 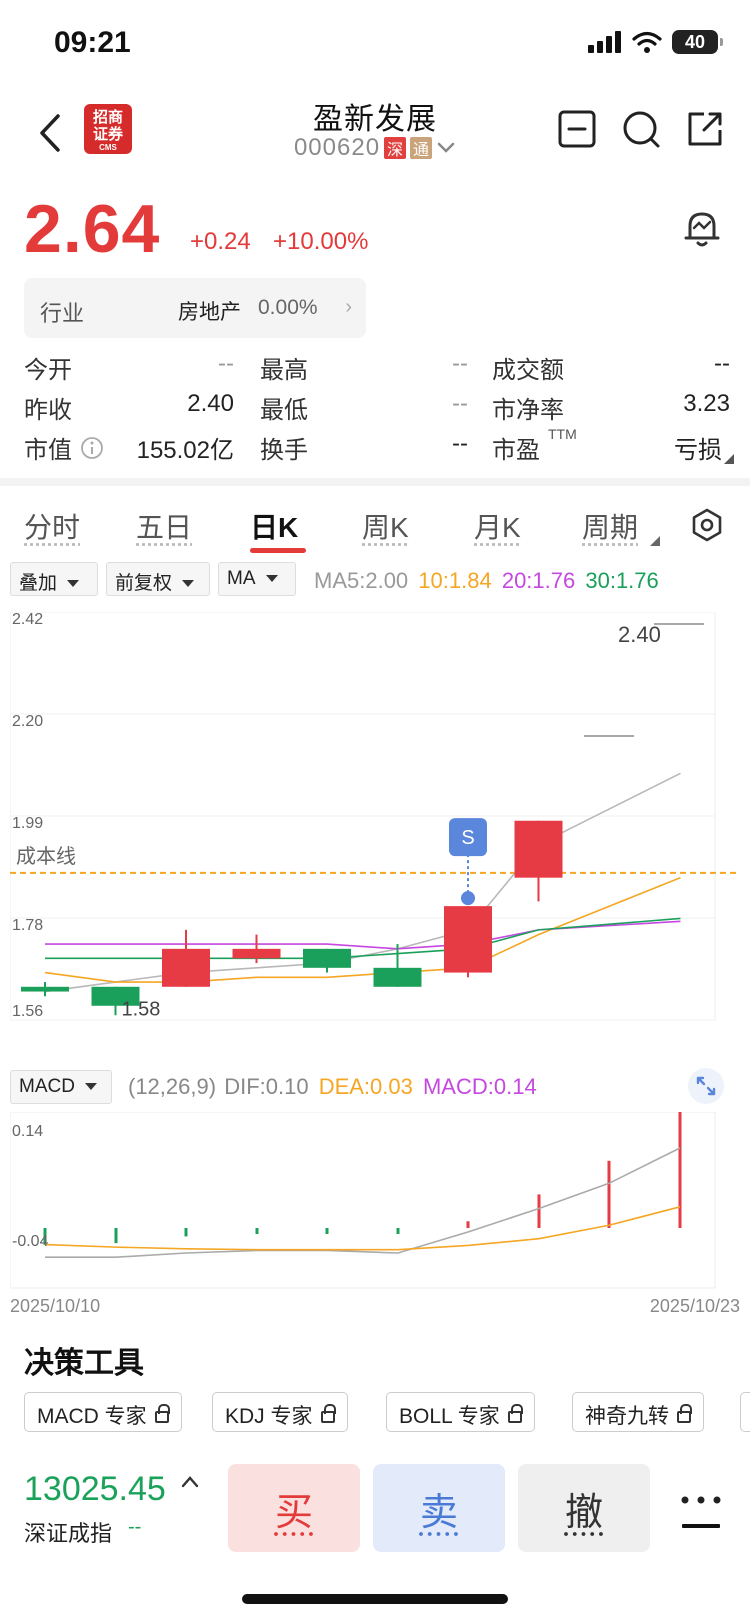 What do you see at coordinates (446, 147) in the screenshot?
I see `chevron-down-icon` at bounding box center [446, 147].